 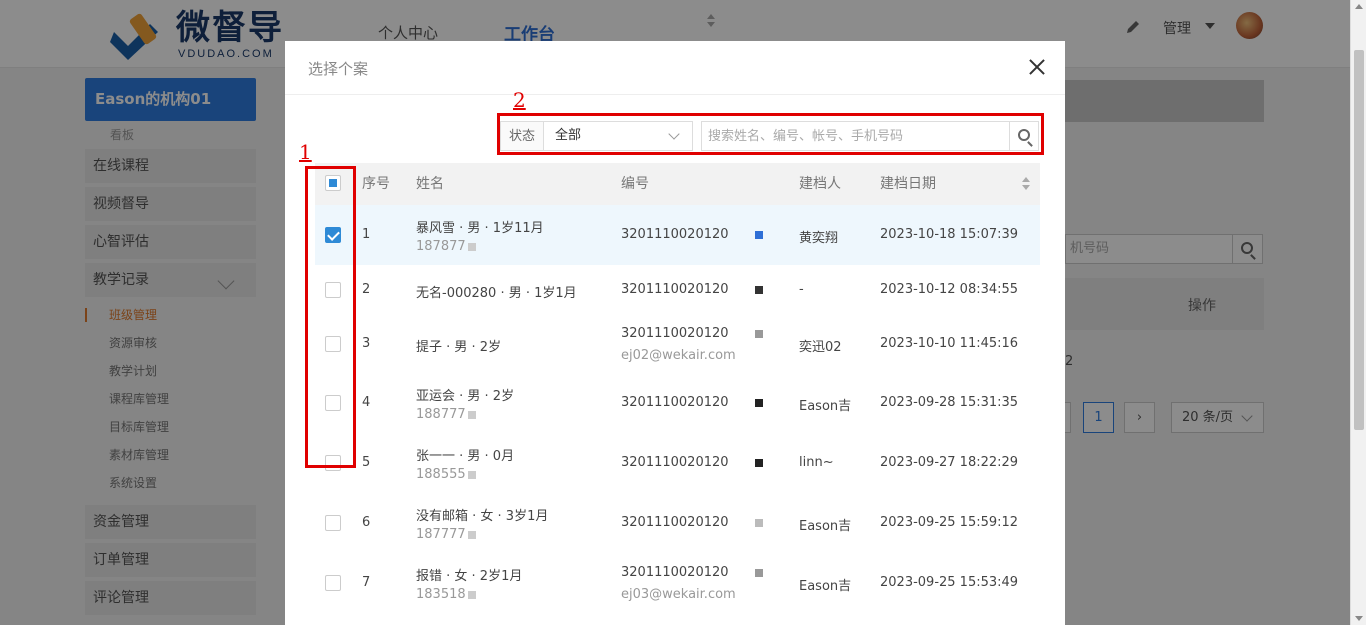 What do you see at coordinates (465, 396) in the screenshot?
I see `row-name: 亚运会 · 男 · 2岁` at bounding box center [465, 396].